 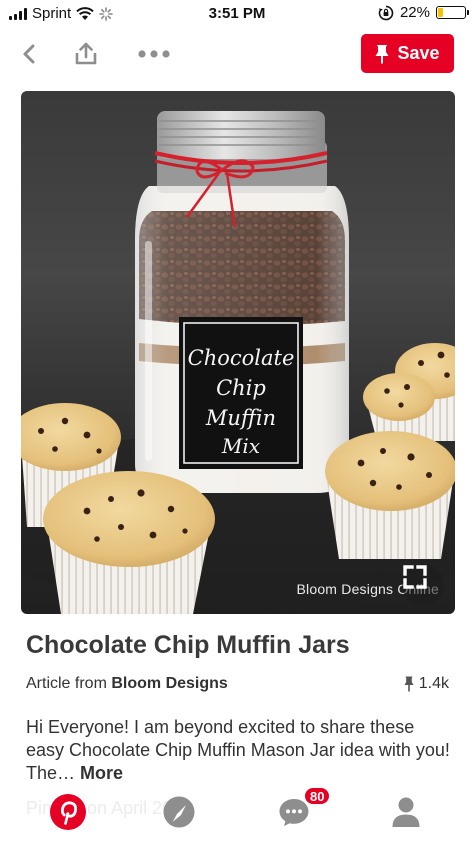 What do you see at coordinates (414, 12) in the screenshot?
I see `battery-percent: 22%` at bounding box center [414, 12].